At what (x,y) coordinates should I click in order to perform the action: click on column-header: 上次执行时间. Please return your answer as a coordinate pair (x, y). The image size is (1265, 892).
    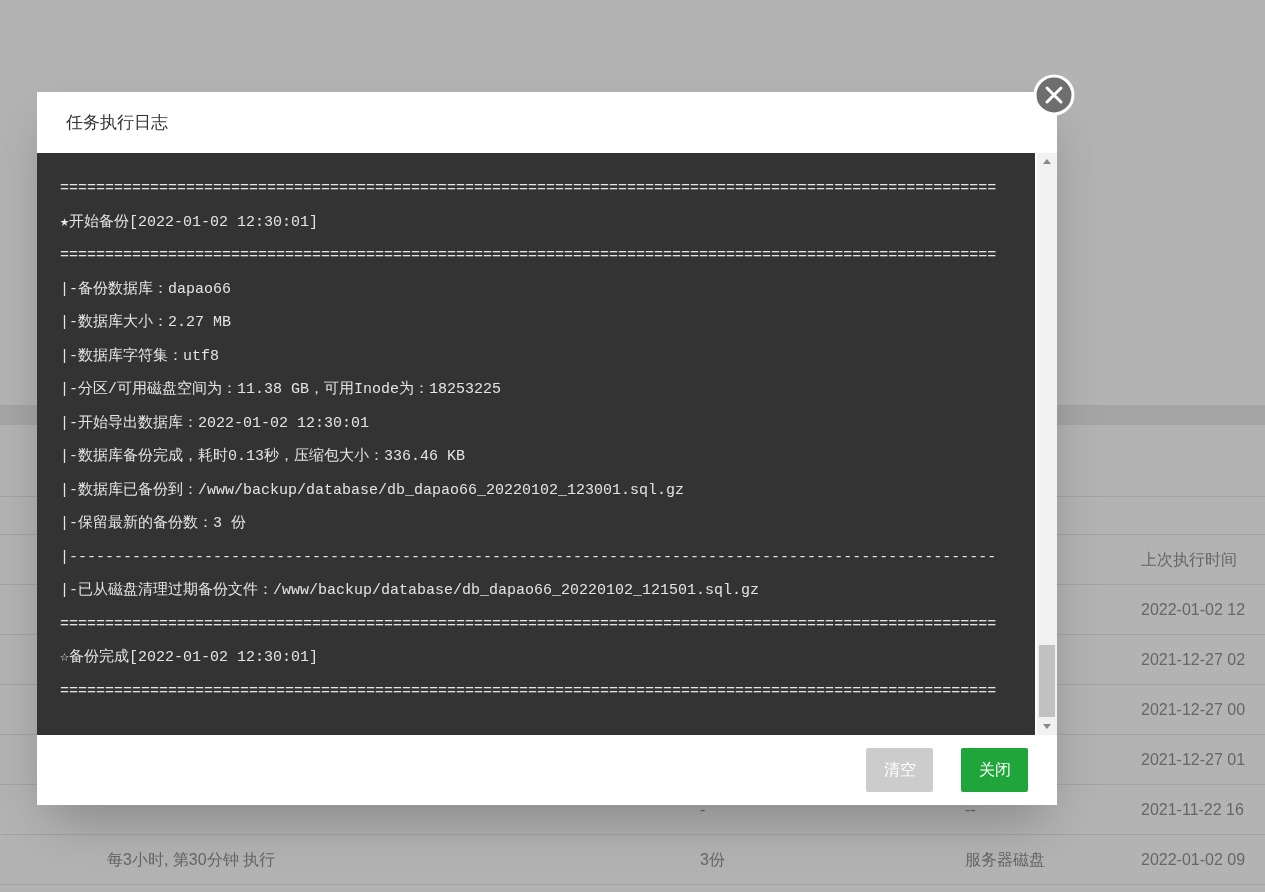
    Looking at the image, I should click on (1189, 559).